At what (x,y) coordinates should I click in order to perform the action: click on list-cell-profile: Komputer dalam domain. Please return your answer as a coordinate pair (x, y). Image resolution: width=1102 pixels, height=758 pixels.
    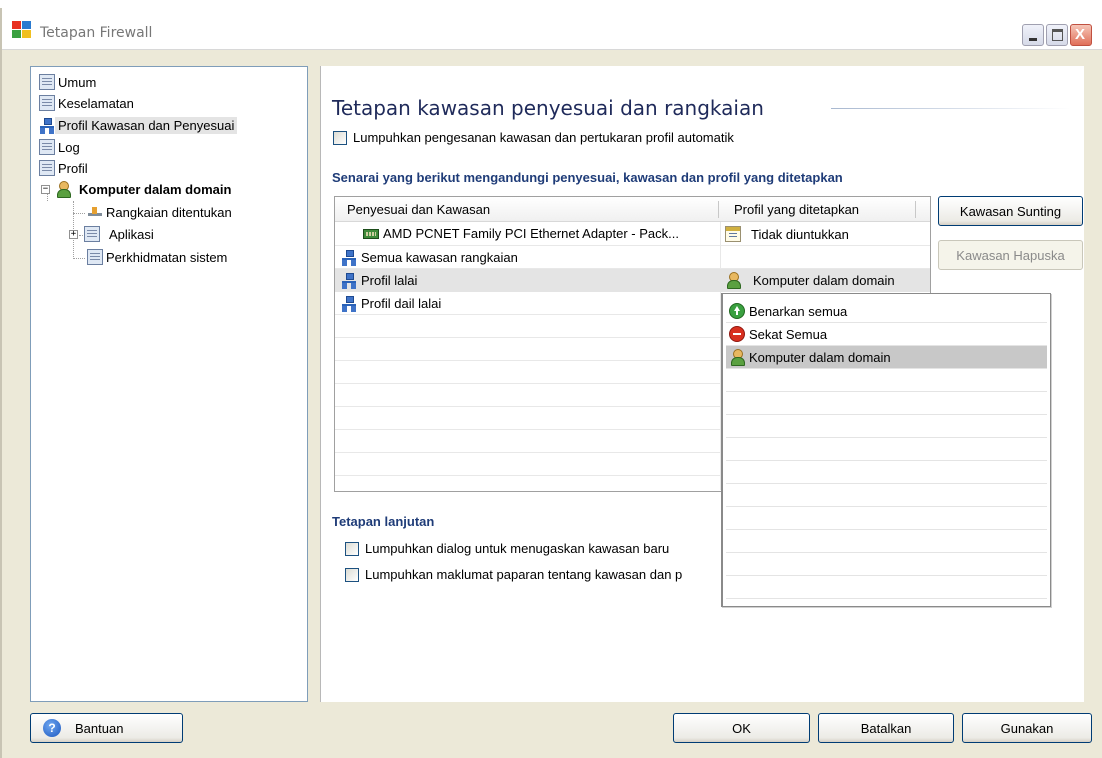
    Looking at the image, I should click on (810, 280).